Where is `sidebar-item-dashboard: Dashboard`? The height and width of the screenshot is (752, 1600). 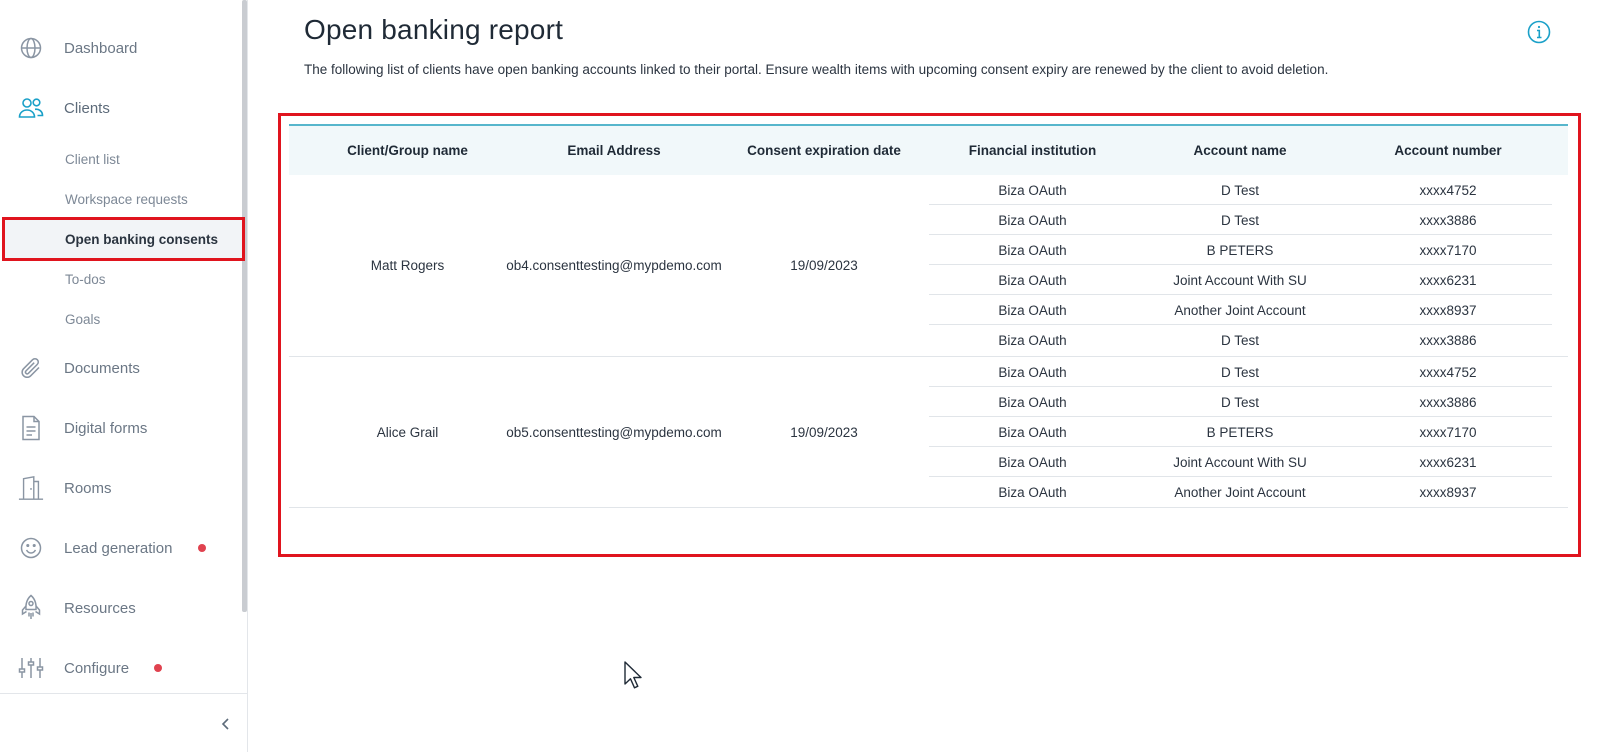
sidebar-item-dashboard: Dashboard is located at coordinates (121, 48).